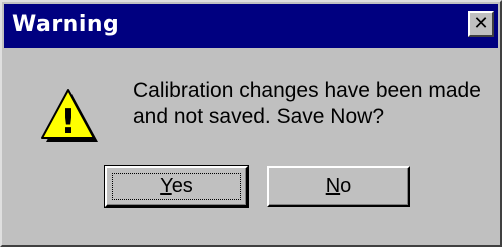 The height and width of the screenshot is (247, 502). What do you see at coordinates (258, 116) in the screenshot?
I see `message-line-2: and not saved. Save Now?` at bounding box center [258, 116].